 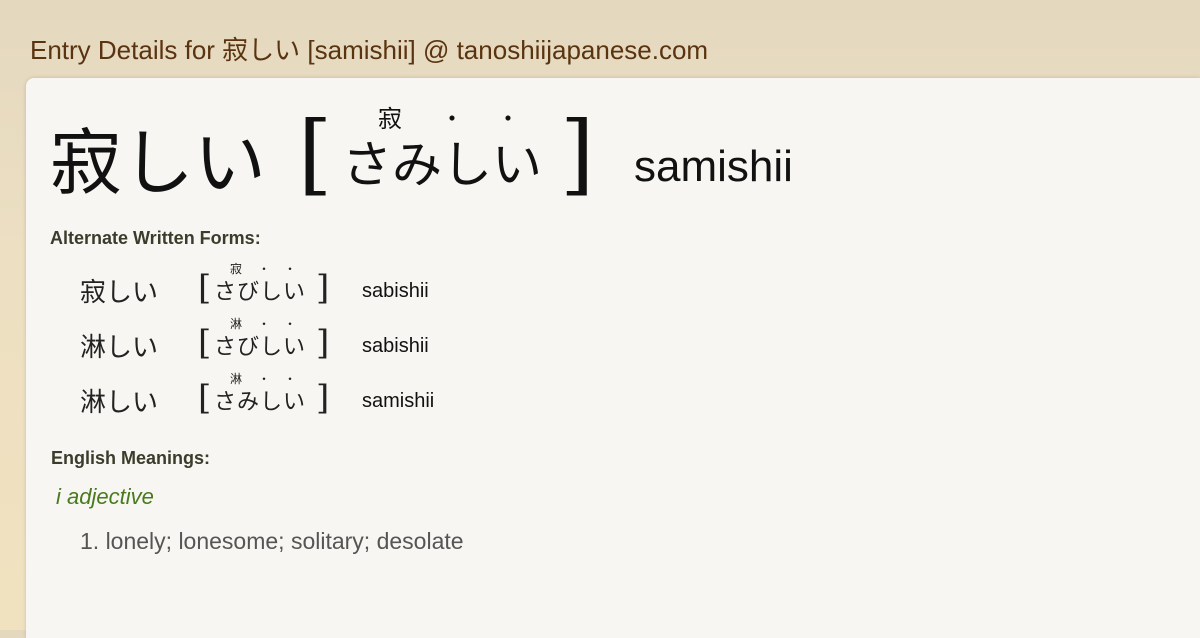 I want to click on part-of-speech: i adjective, so click(x=105, y=496).